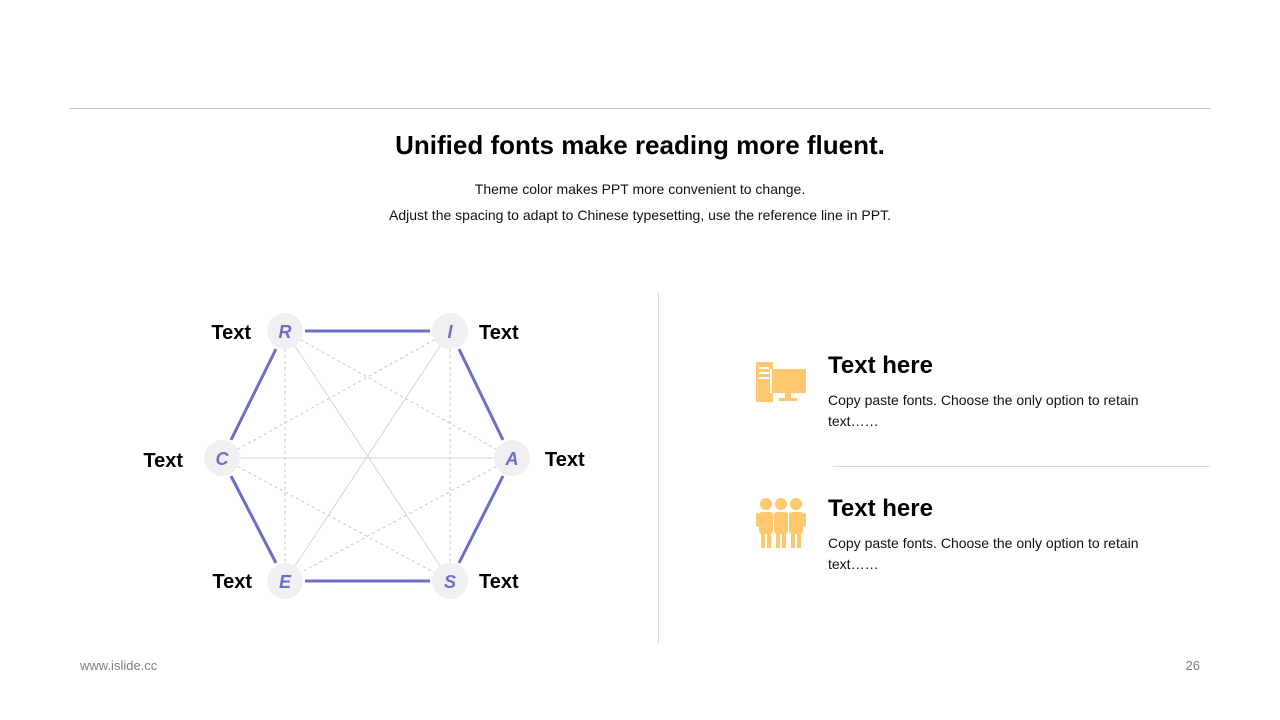 The width and height of the screenshot is (1280, 720). Describe the element at coordinates (191, 458) in the screenshot. I see `node-c: C Text` at that location.